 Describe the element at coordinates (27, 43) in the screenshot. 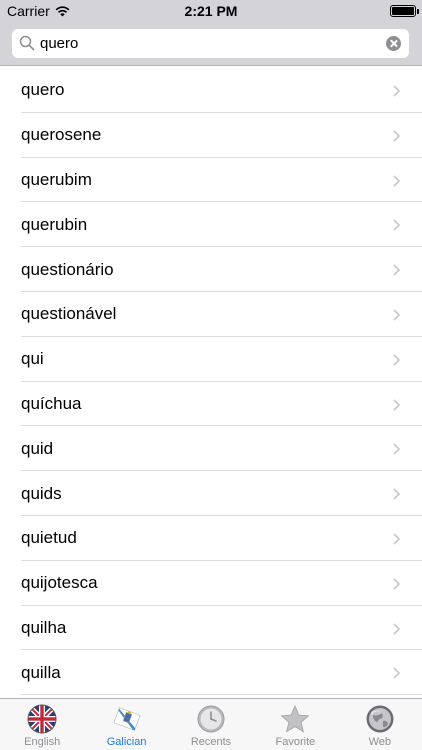

I see `search-icon` at that location.